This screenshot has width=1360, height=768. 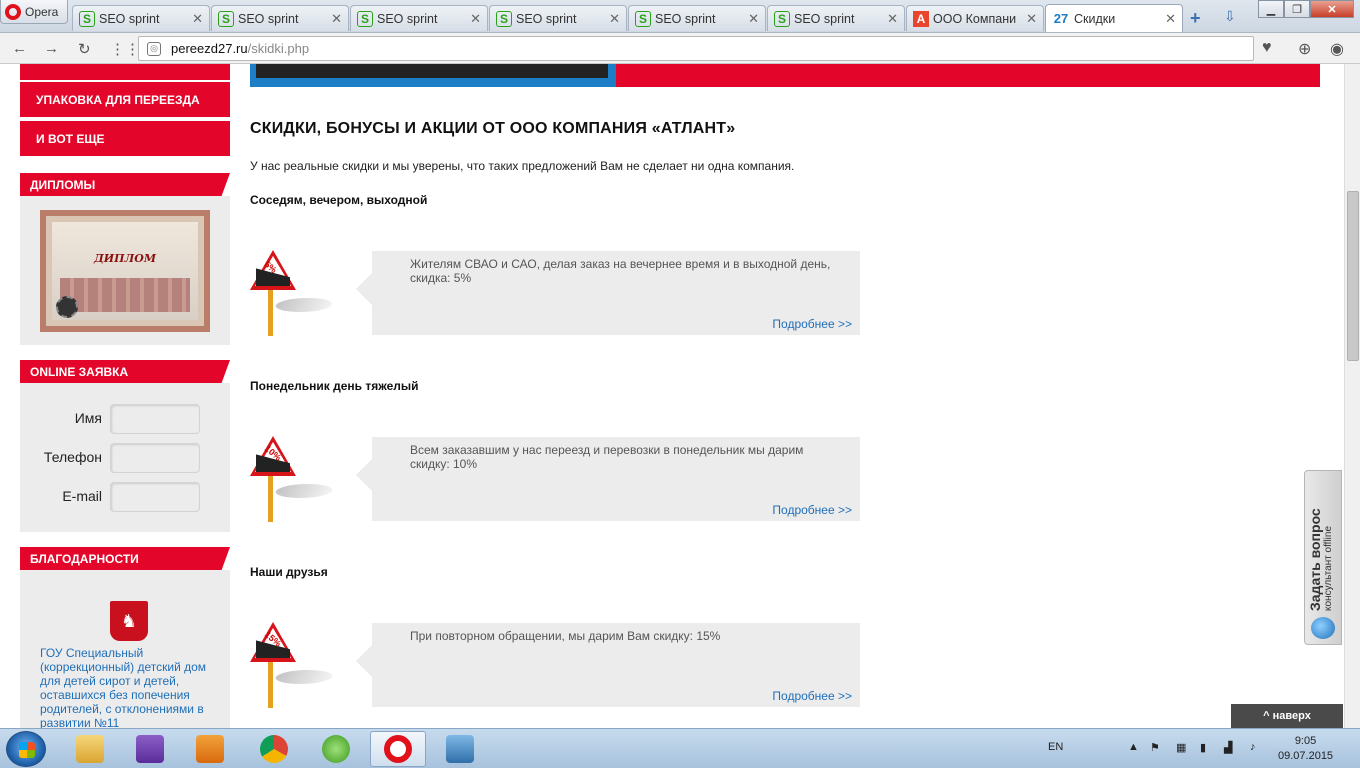 I want to click on tab-menu-icon: ⇩, so click(x=1230, y=16).